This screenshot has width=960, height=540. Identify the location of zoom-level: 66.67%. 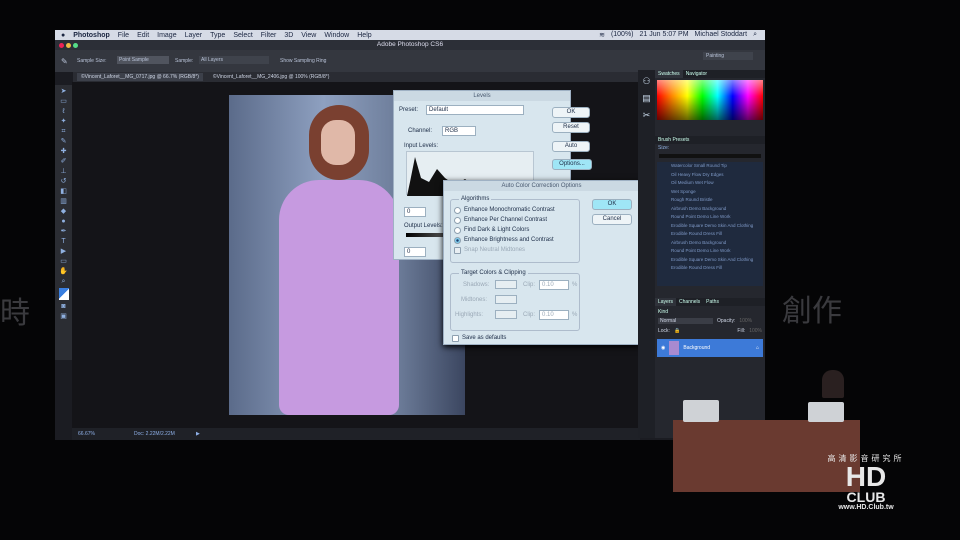
(86, 434).